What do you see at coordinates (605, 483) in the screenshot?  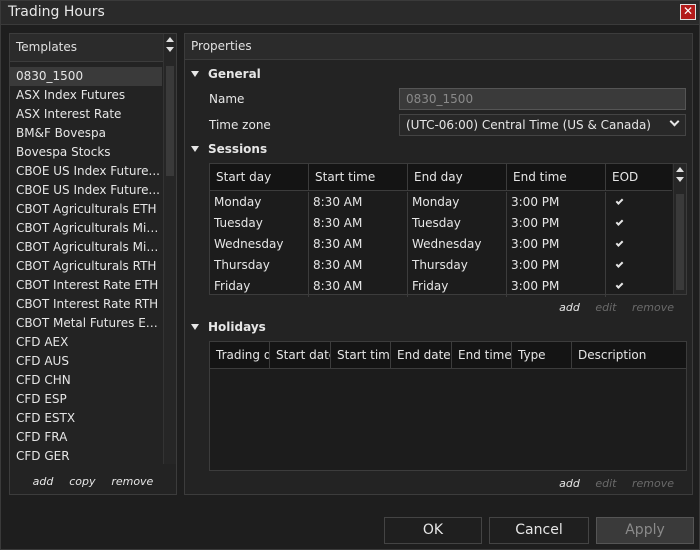 I see `holiday-edit-link: edit` at bounding box center [605, 483].